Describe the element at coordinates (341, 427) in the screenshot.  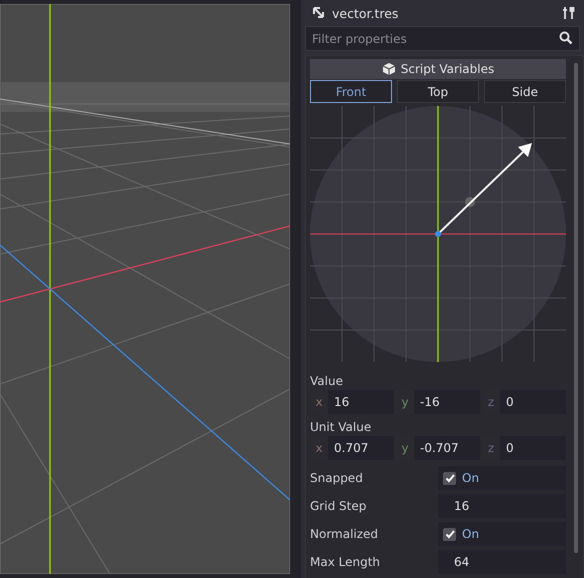
I see `property-label: Unit Value` at that location.